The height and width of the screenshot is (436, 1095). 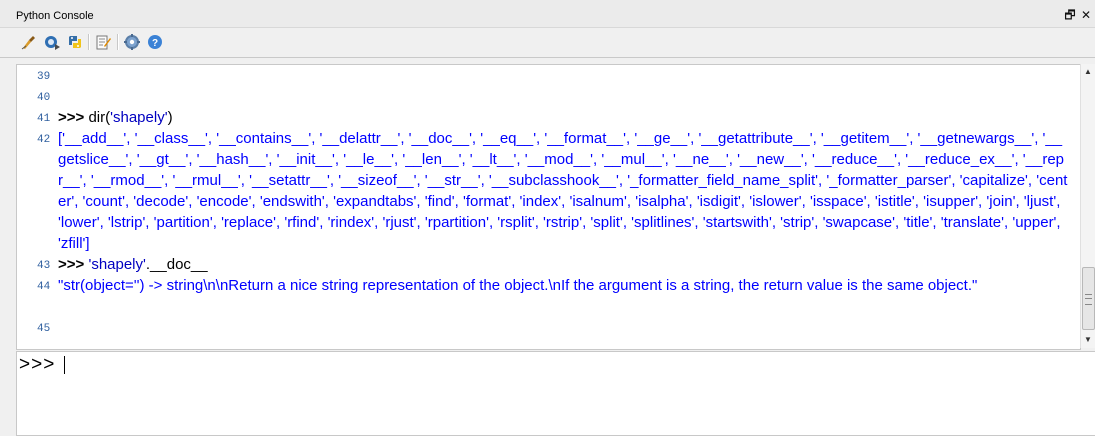 I want to click on show-editor-icon, so click(x=103, y=42).